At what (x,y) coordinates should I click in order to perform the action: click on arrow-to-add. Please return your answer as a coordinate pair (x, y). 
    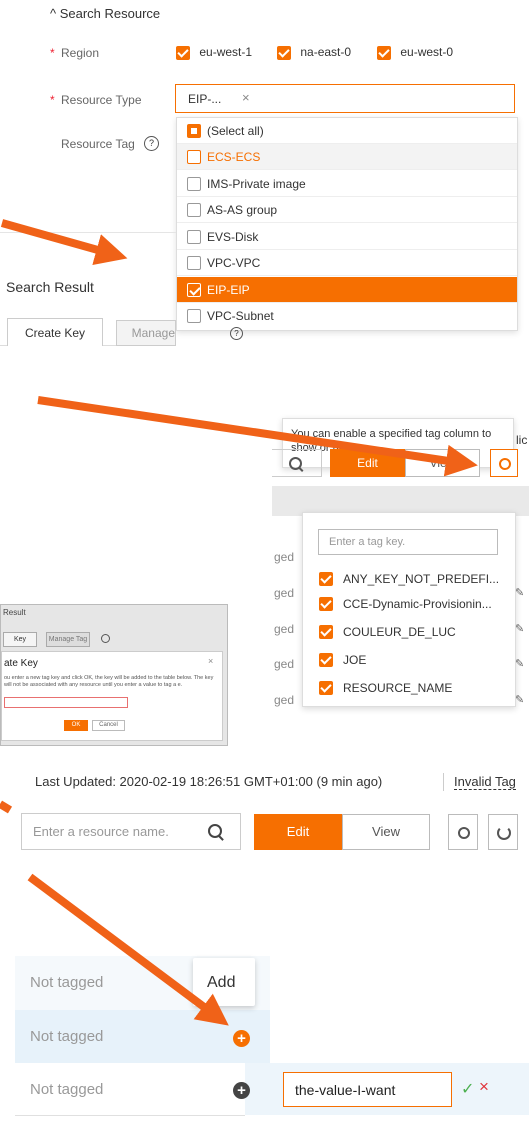
    Looking at the image, I should click on (128, 949).